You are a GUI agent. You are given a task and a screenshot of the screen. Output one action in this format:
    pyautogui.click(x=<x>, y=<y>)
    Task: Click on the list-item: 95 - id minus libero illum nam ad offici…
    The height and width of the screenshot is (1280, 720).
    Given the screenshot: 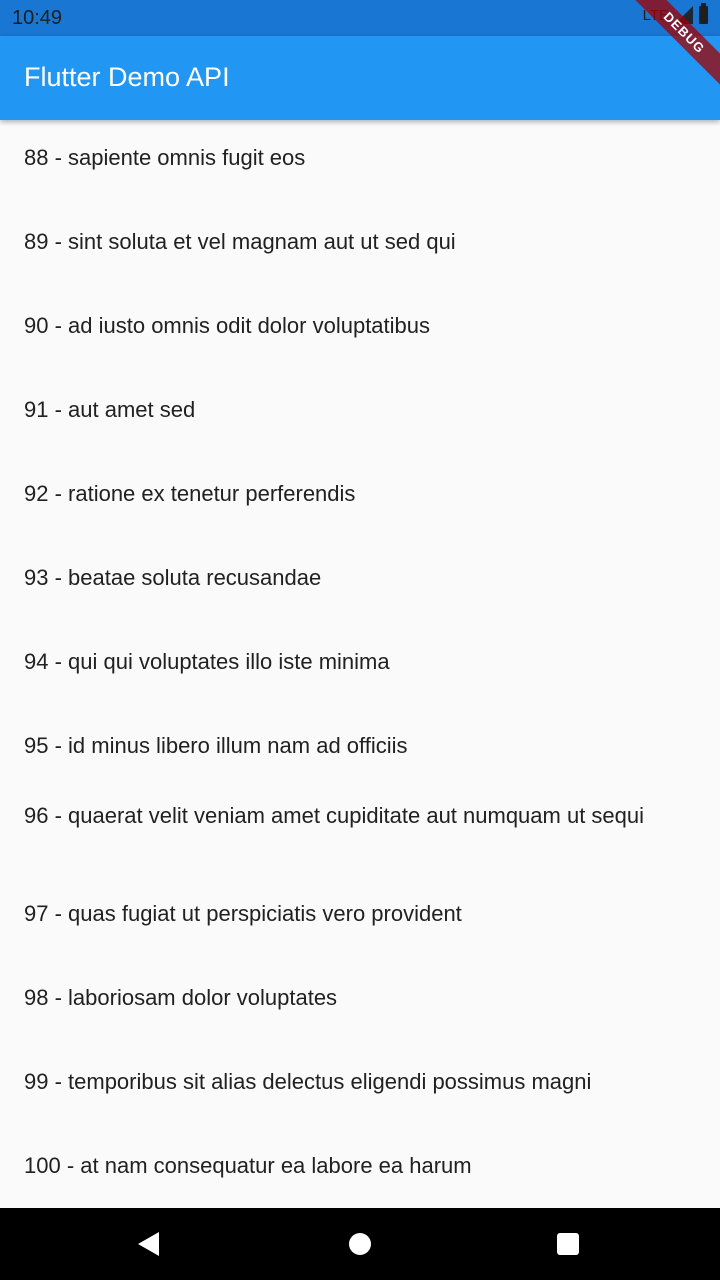 What is the action you would take?
    pyautogui.click(x=349, y=745)
    